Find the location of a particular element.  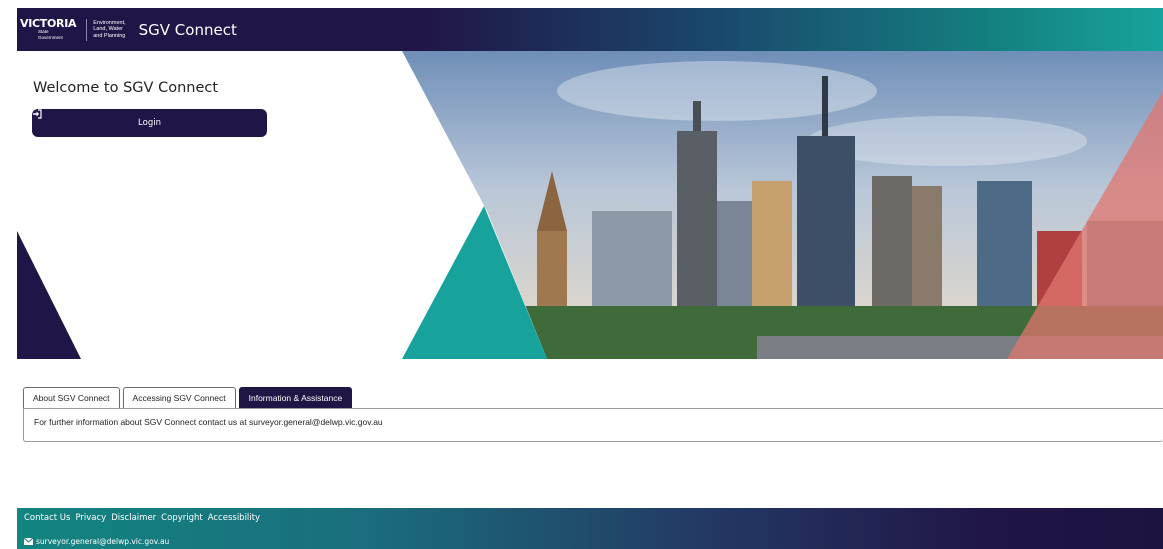

logo-divider is located at coordinates (87, 29).